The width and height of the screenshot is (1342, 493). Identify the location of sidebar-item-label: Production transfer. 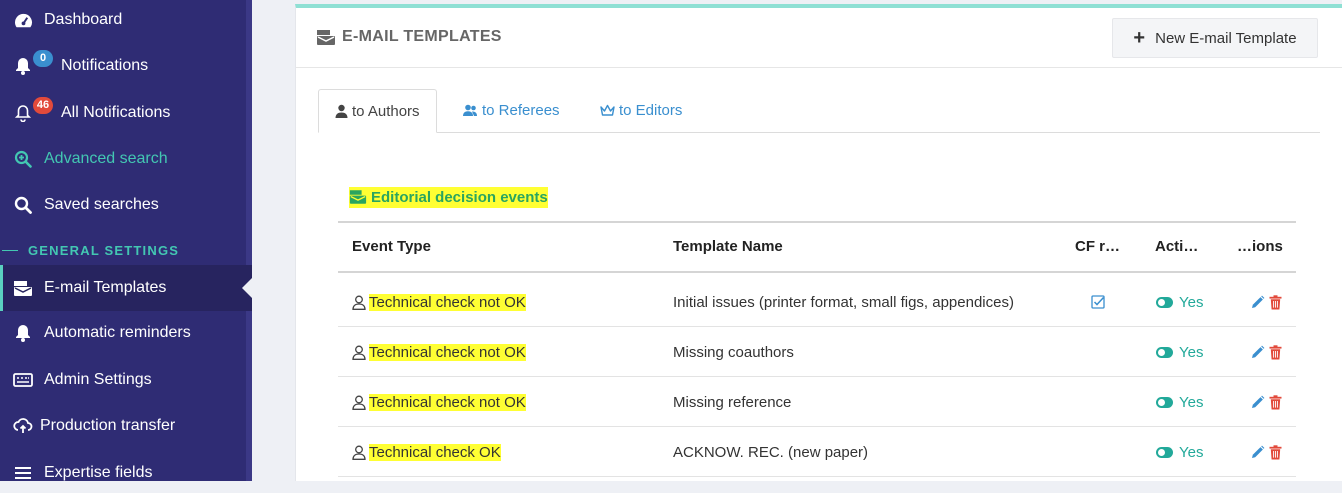
(108, 425).